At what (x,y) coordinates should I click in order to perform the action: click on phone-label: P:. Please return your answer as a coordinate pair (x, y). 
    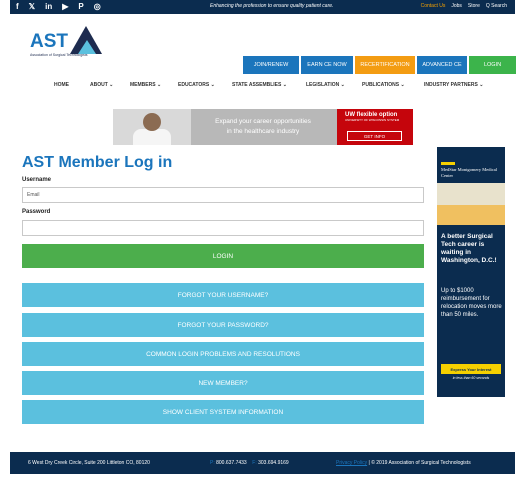
    Looking at the image, I should click on (212, 463).